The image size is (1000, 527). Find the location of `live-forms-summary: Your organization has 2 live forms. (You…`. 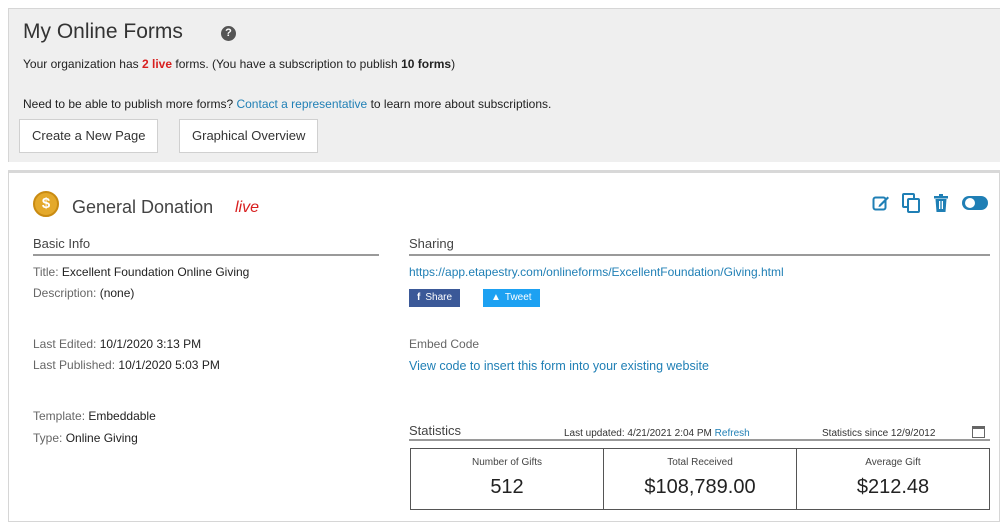

live-forms-summary: Your organization has 2 live forms. (You… is located at coordinates (239, 64).